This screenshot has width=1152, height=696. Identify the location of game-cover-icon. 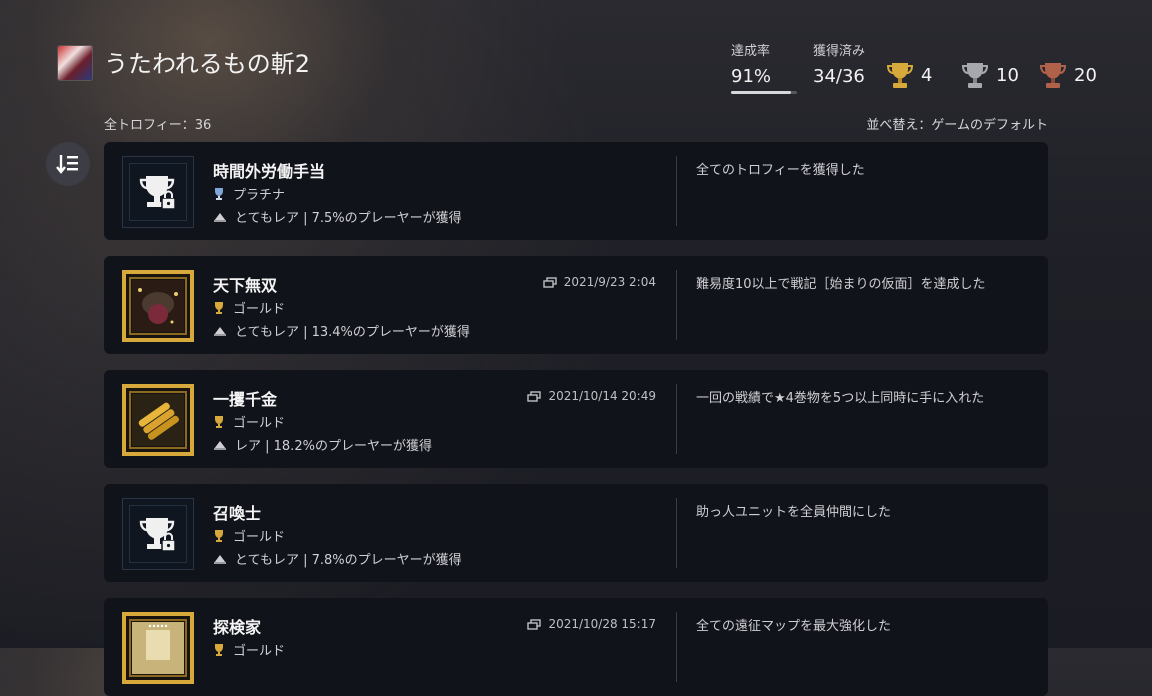
(75, 63).